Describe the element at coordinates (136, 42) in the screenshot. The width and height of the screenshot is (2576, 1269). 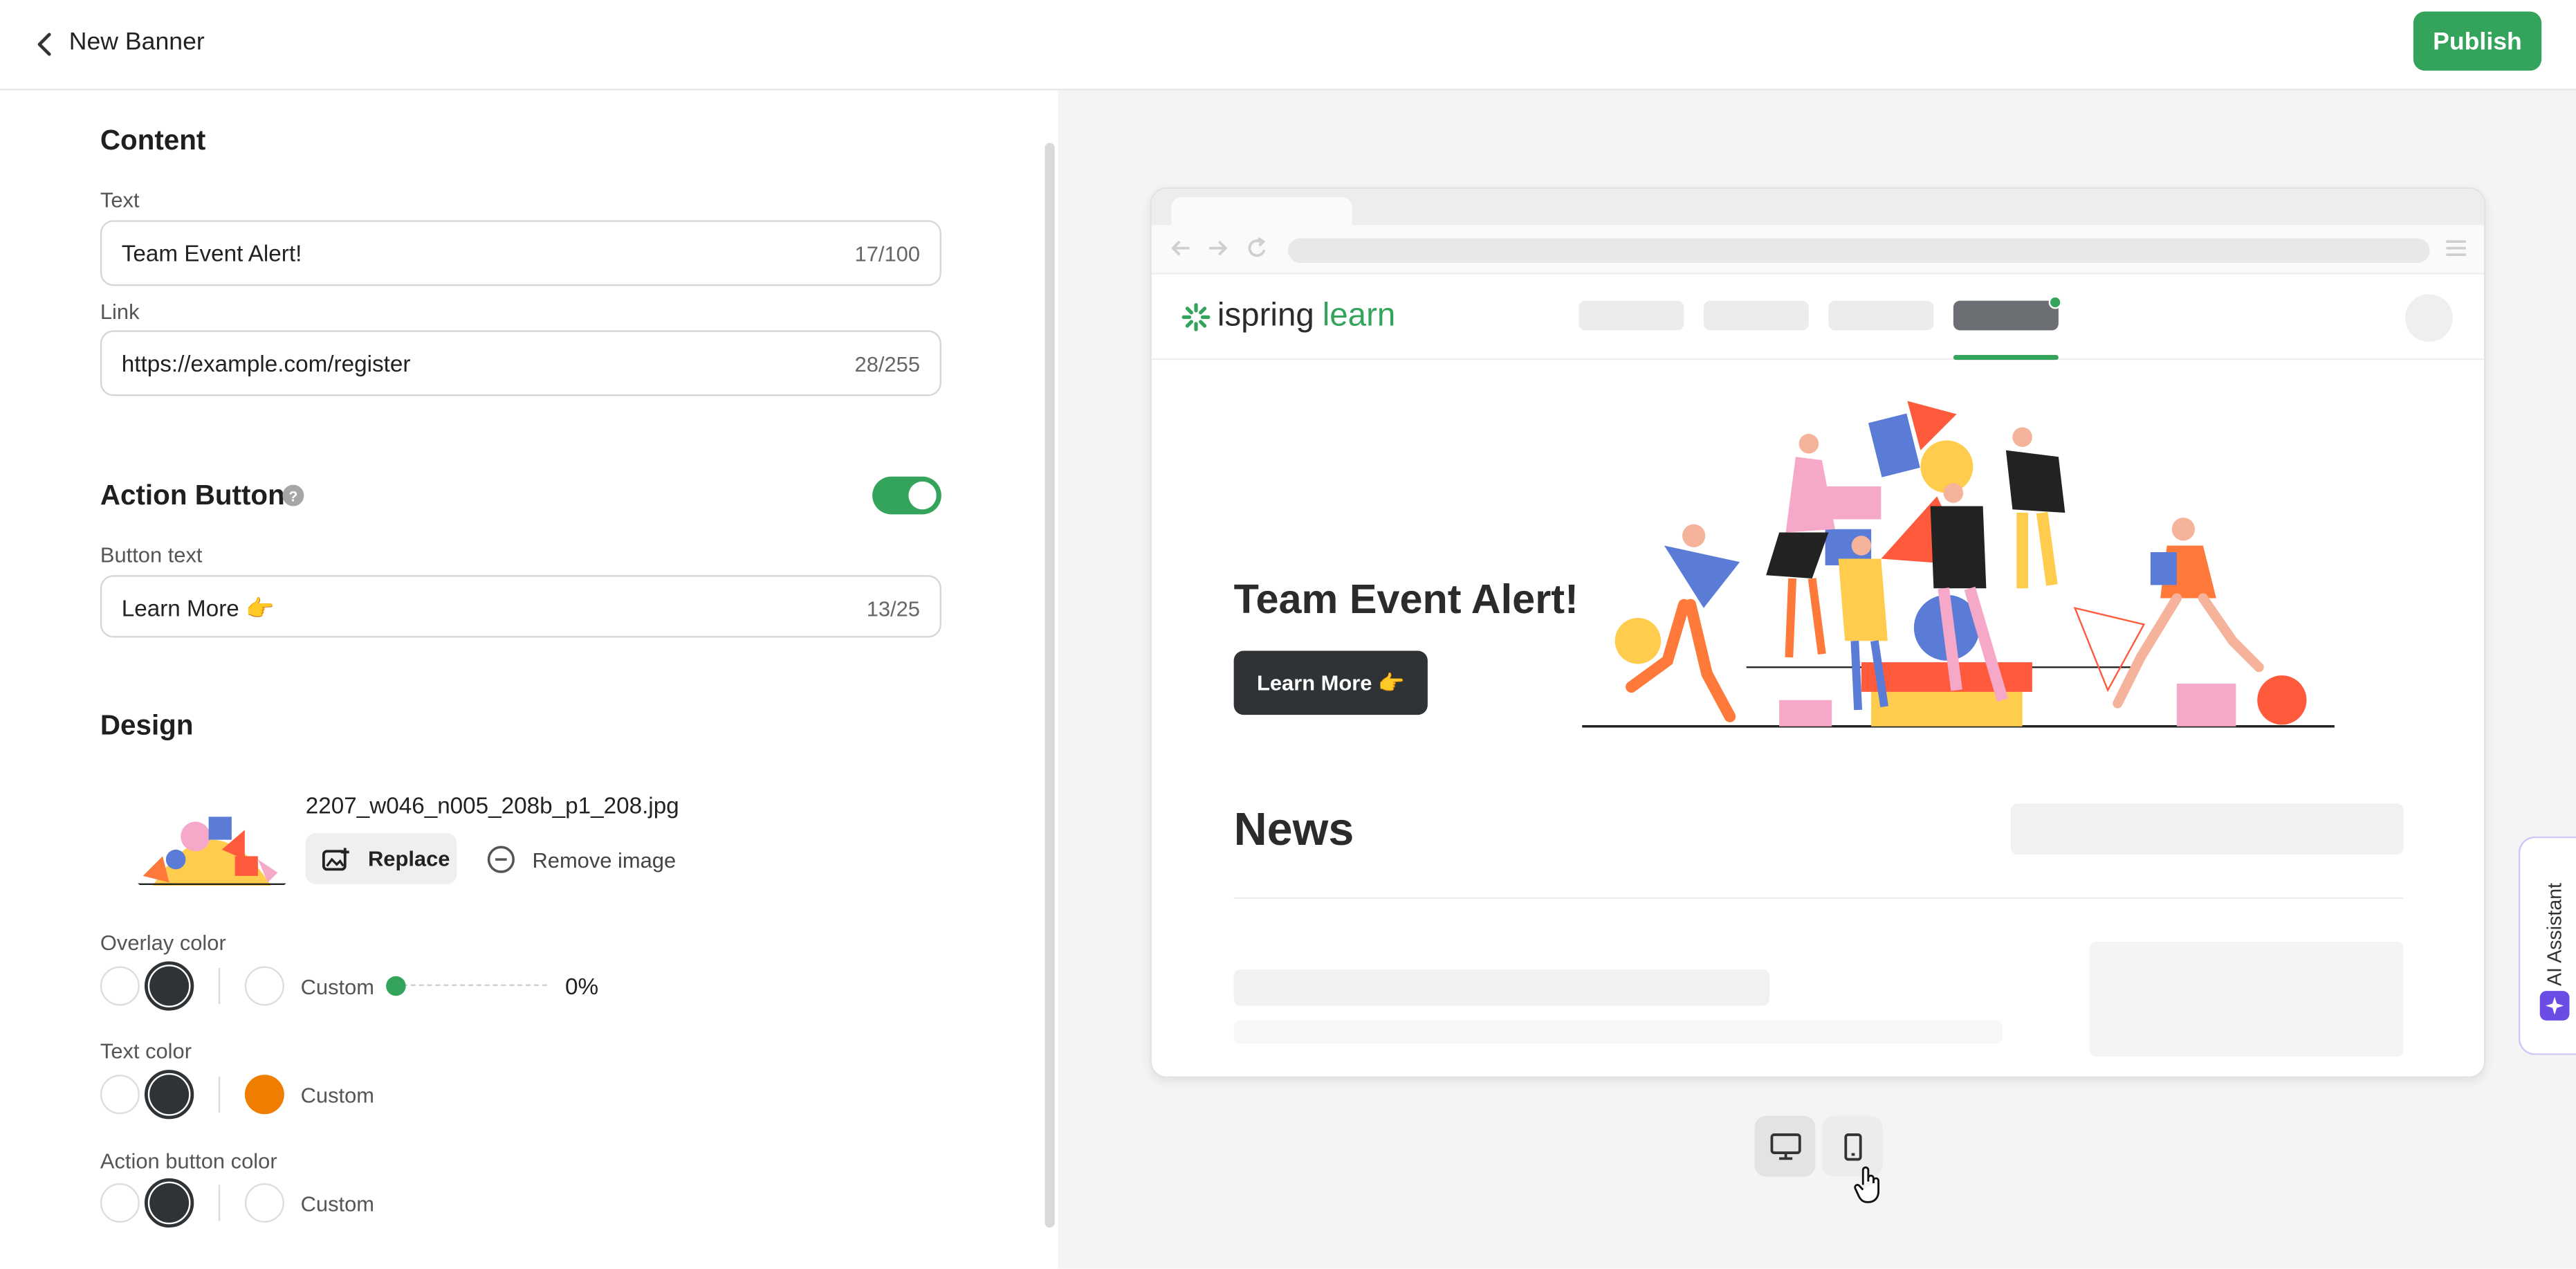
I see `page-title: New Banner` at that location.